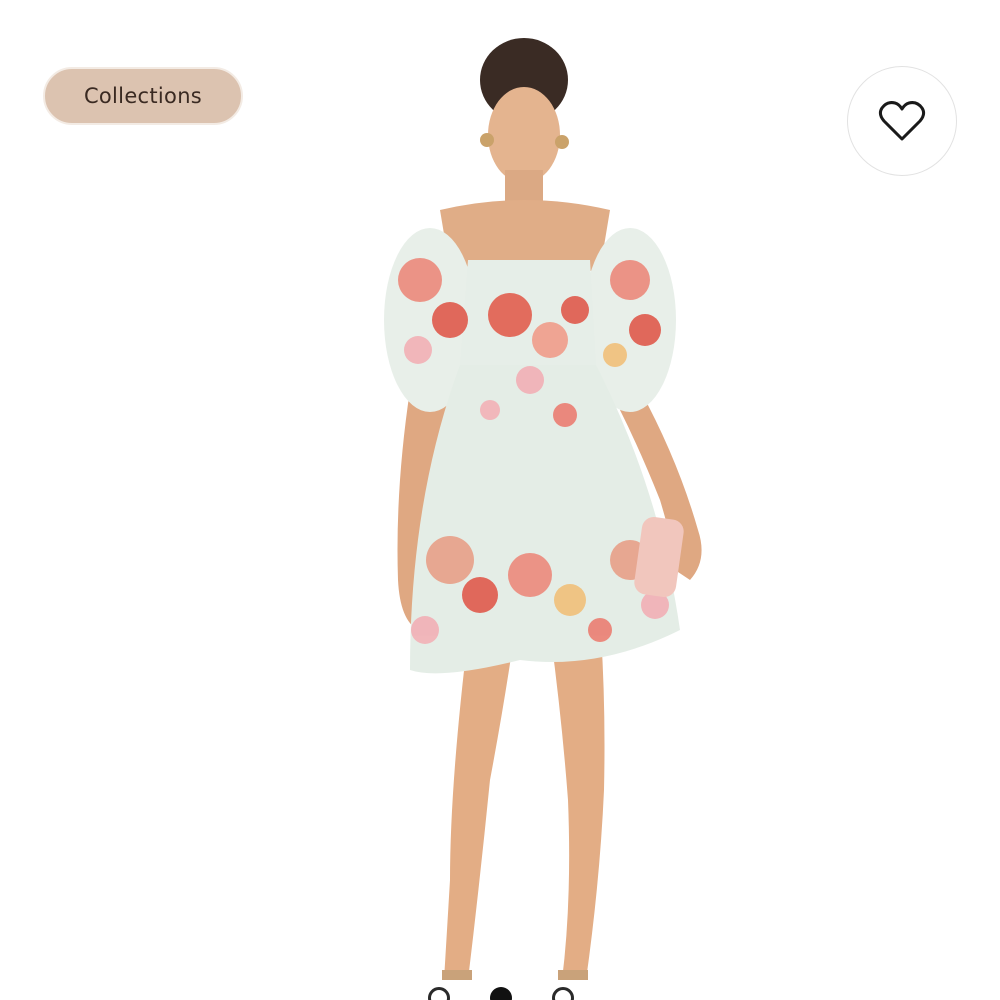 This screenshot has height=1000, width=1000. I want to click on face-shape, so click(524, 135).